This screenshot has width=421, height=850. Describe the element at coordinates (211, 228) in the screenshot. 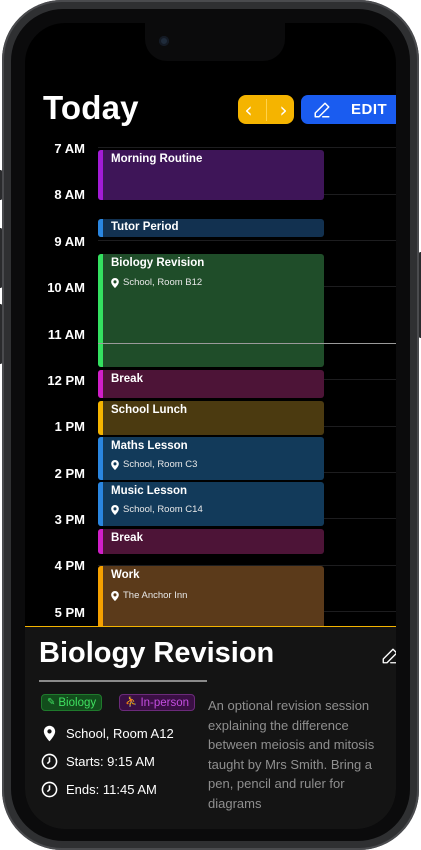

I see `event-tutor-period: Tutor Period` at that location.